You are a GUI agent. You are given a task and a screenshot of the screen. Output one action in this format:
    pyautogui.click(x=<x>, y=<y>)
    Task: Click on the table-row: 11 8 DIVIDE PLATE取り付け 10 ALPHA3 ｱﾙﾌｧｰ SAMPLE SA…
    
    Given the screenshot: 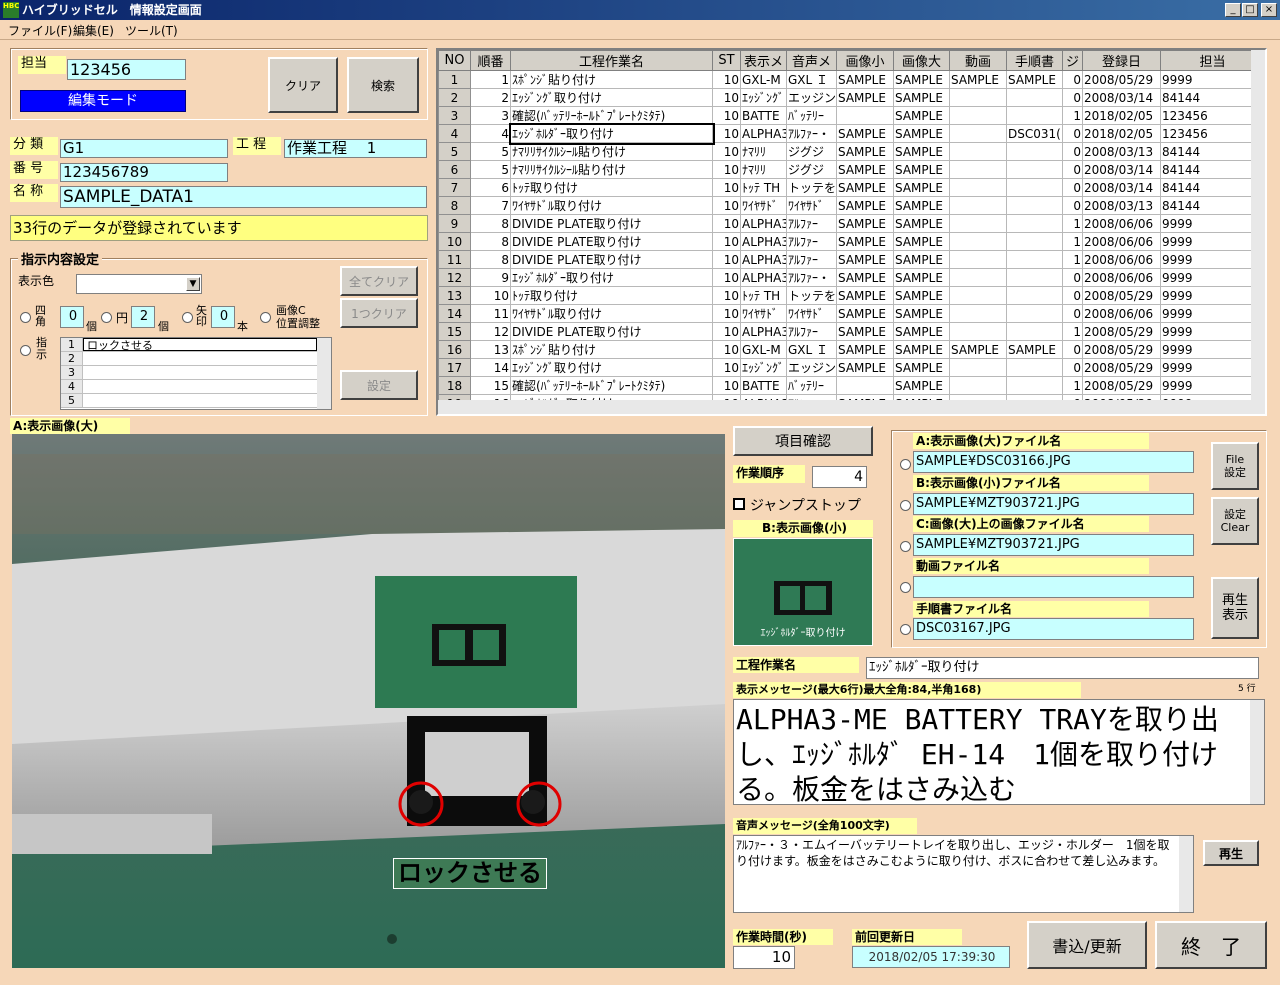 What is the action you would take?
    pyautogui.click(x=851, y=259)
    